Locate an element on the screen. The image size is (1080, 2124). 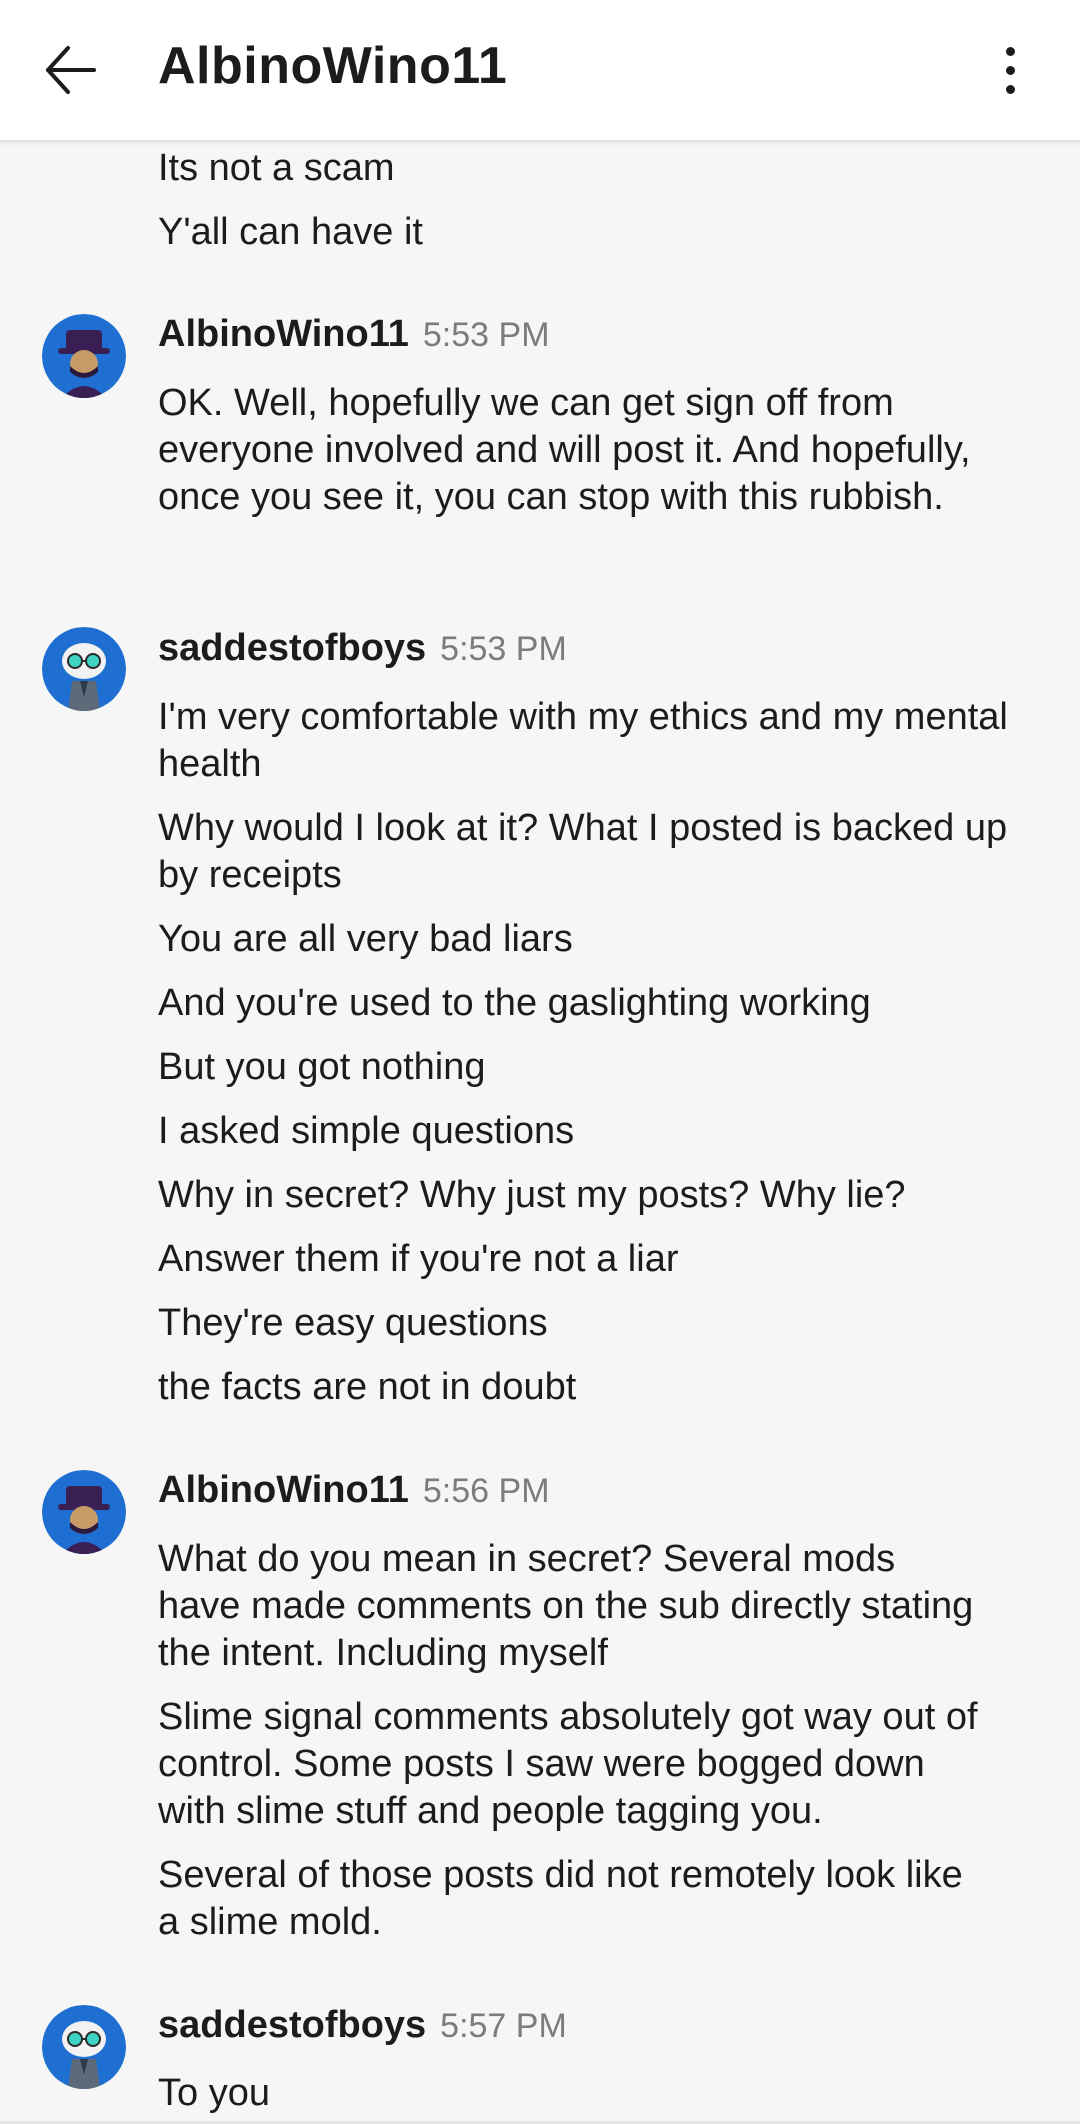
chat-message: I asked simple questions is located at coordinates (588, 1131).